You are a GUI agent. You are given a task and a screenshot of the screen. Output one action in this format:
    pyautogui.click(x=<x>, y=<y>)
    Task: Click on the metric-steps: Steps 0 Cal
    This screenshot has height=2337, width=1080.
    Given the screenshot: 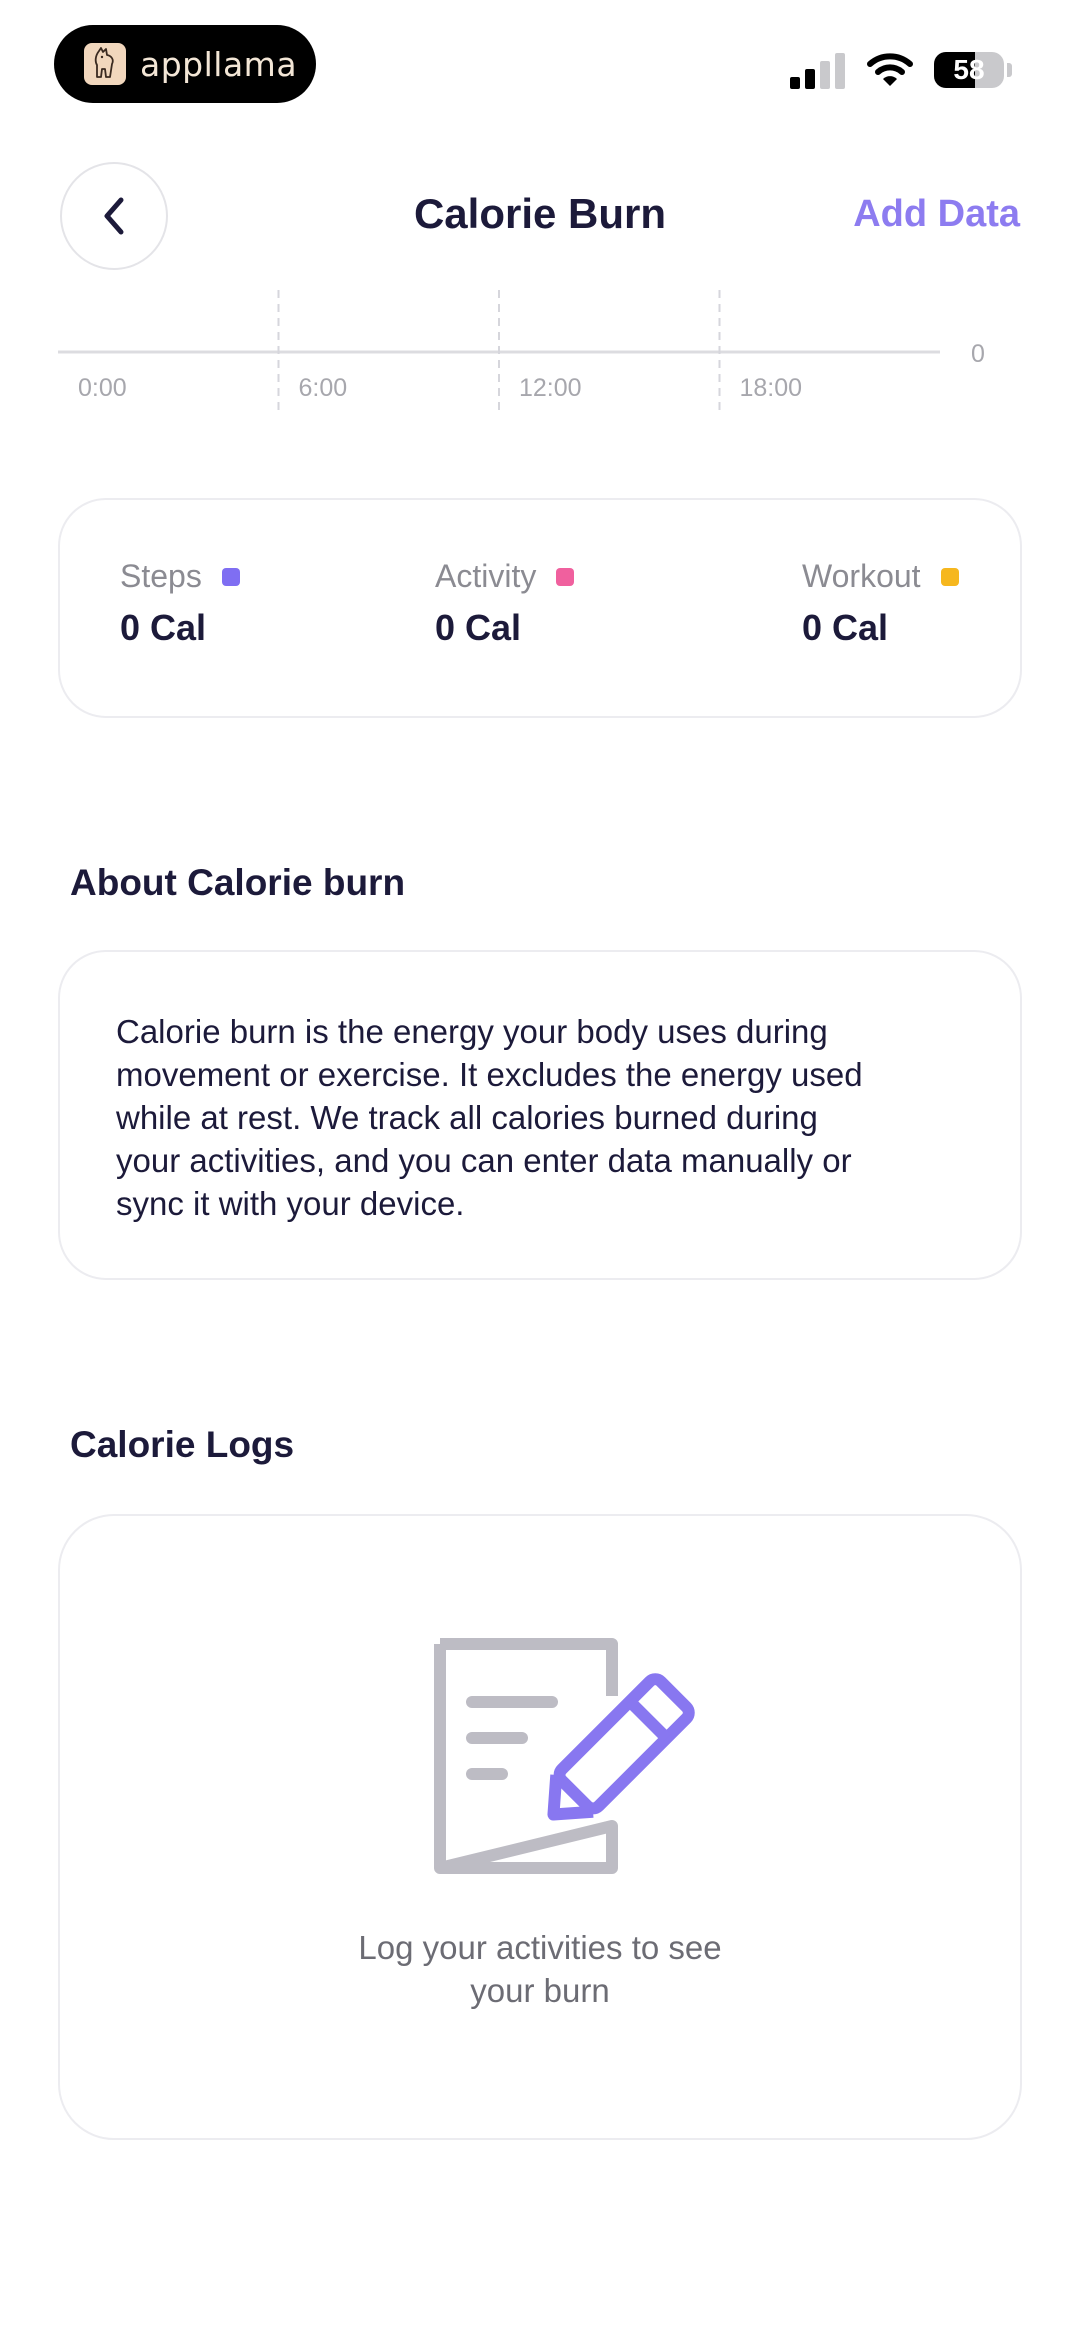 What is the action you would take?
    pyautogui.click(x=180, y=603)
    